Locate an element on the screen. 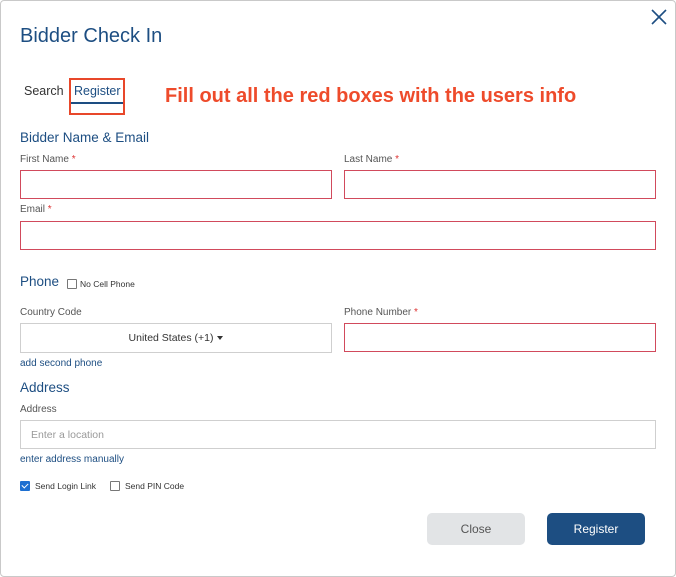 Image resolution: width=676 pixels, height=577 pixels. phone-number-label: Phone Number * is located at coordinates (381, 312).